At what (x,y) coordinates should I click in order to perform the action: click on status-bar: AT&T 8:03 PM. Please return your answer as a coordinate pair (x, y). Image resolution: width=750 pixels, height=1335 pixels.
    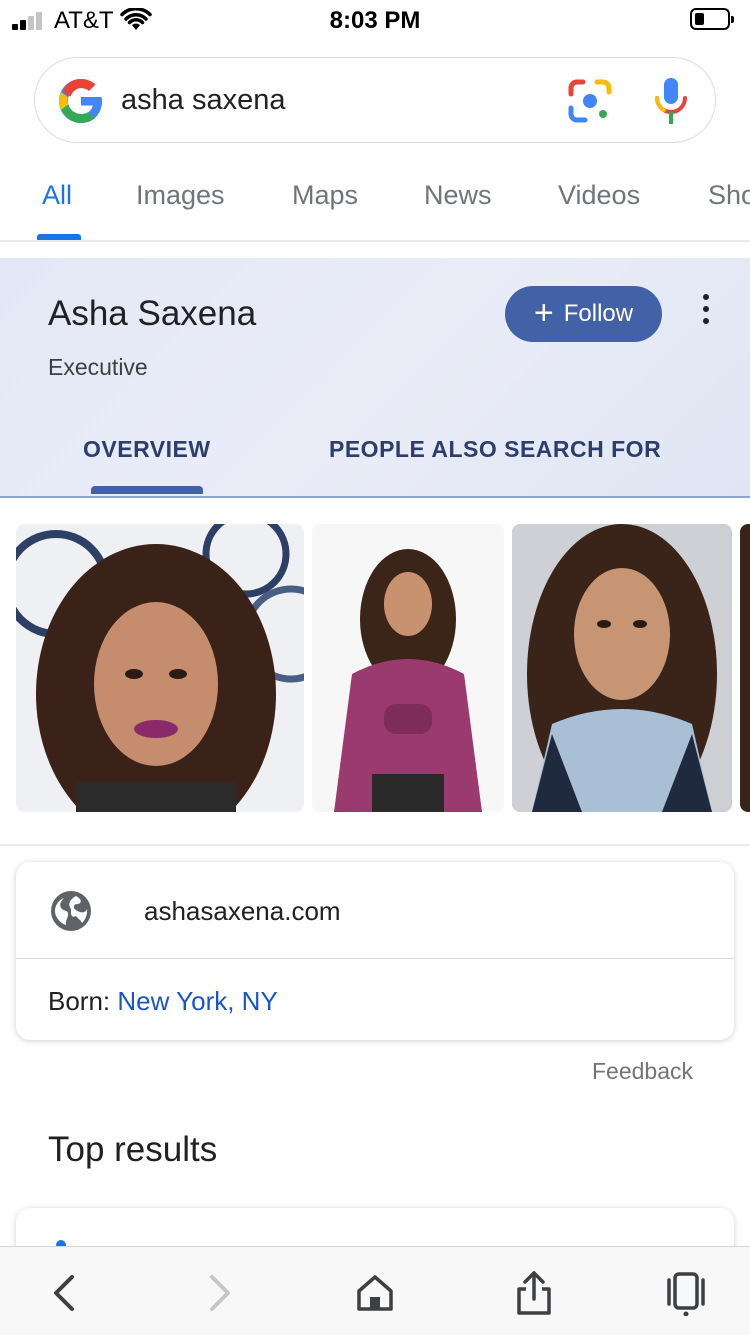
    Looking at the image, I should click on (375, 20).